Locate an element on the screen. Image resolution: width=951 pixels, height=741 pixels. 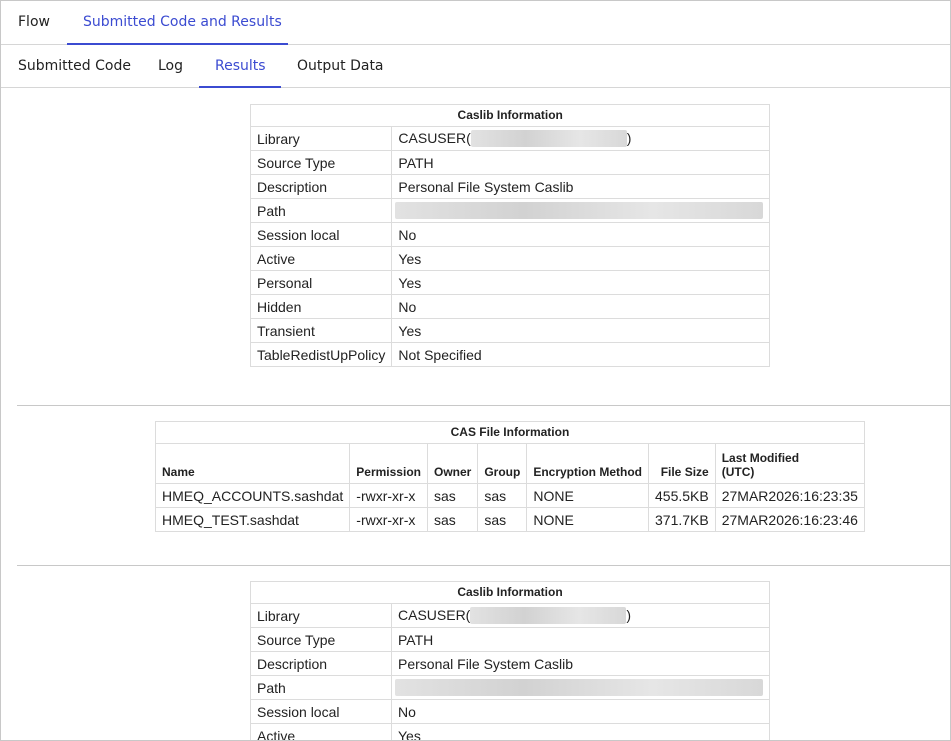
file-name: HMEQ_TEST.sashdat is located at coordinates (252, 519).